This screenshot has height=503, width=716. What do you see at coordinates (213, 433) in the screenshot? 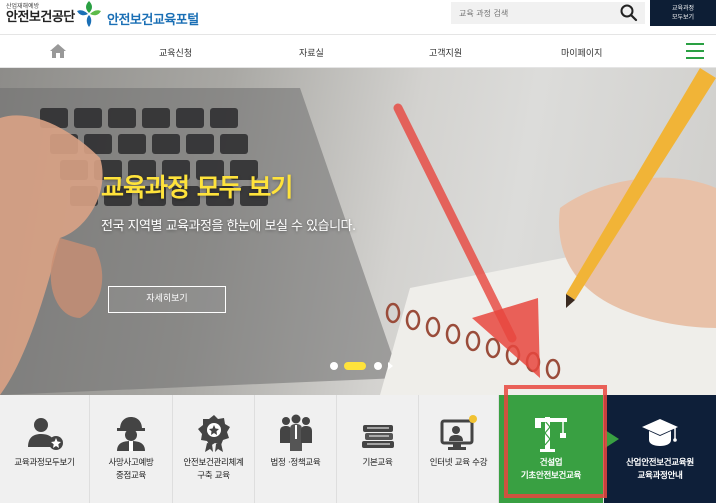
I see `award-badge-icon` at bounding box center [213, 433].